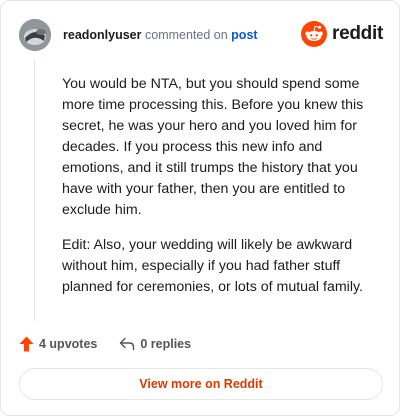  Describe the element at coordinates (357, 33) in the screenshot. I see `brand-wordmark: reddit` at that location.